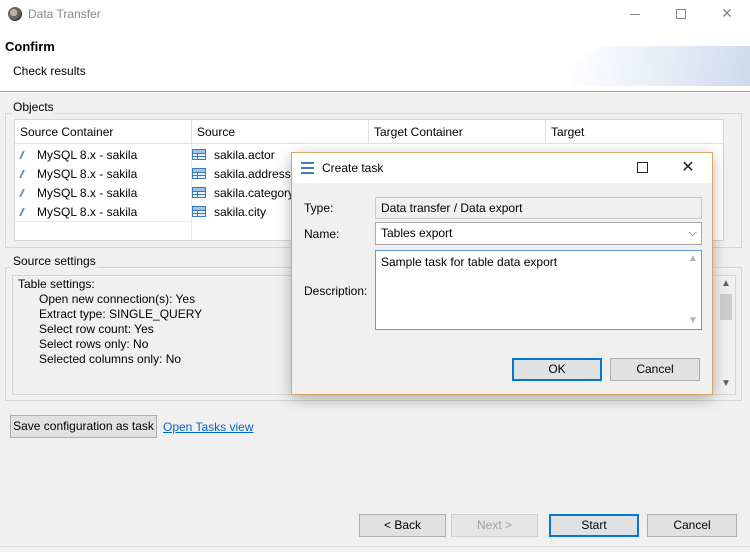  What do you see at coordinates (655, 369) in the screenshot?
I see `dialog-cancel-button: Cancel` at bounding box center [655, 369].